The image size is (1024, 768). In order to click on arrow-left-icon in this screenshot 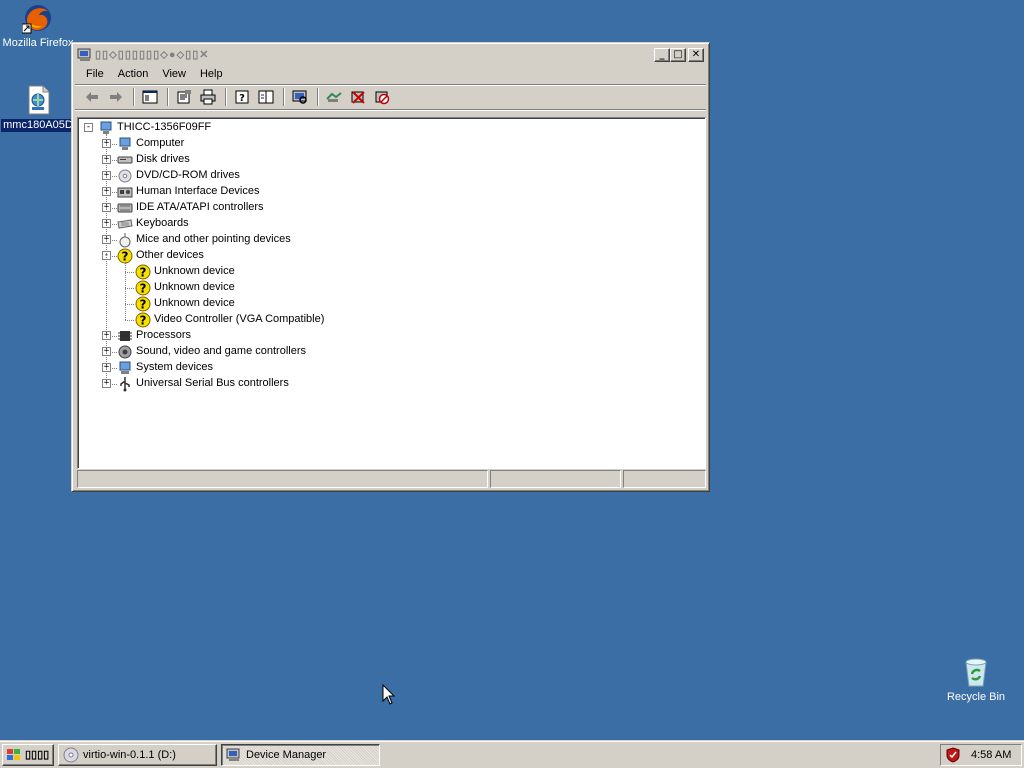, I will do `click(92, 97)`.